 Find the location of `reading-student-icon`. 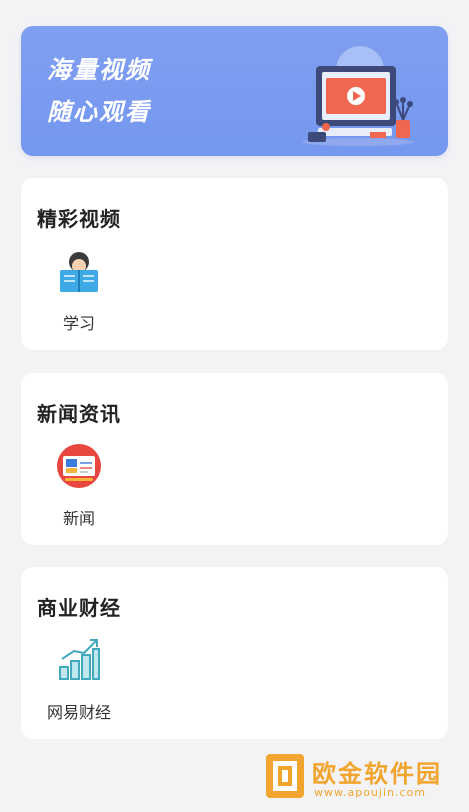

reading-student-icon is located at coordinates (79, 272).